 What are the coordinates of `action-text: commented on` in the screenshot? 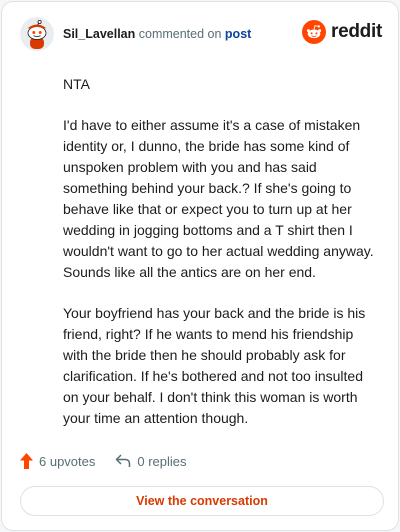 It's located at (180, 34).